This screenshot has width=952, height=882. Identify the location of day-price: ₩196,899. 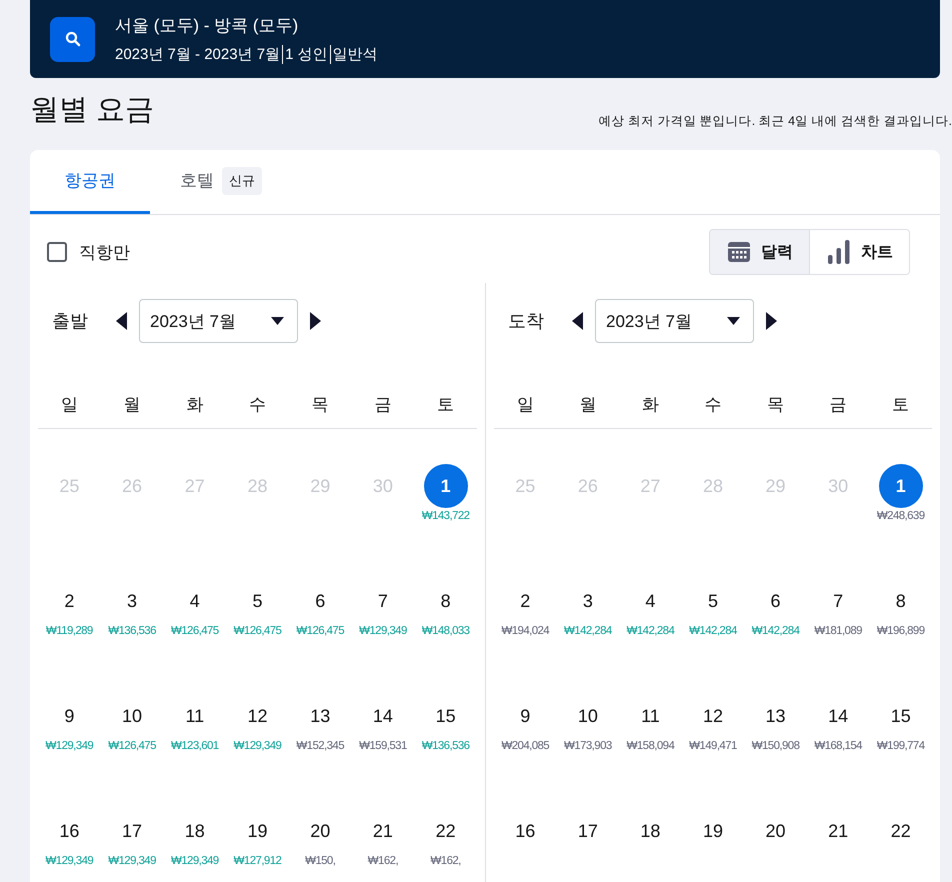
(900, 631).